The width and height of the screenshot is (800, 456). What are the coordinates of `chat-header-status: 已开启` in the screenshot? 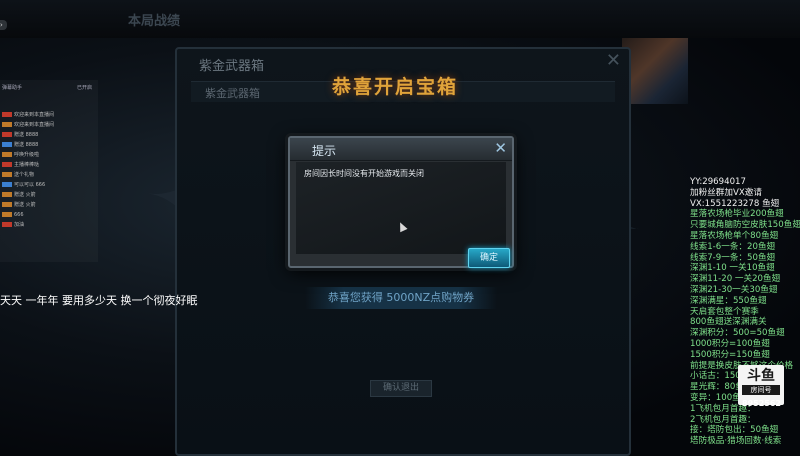 It's located at (84, 88).